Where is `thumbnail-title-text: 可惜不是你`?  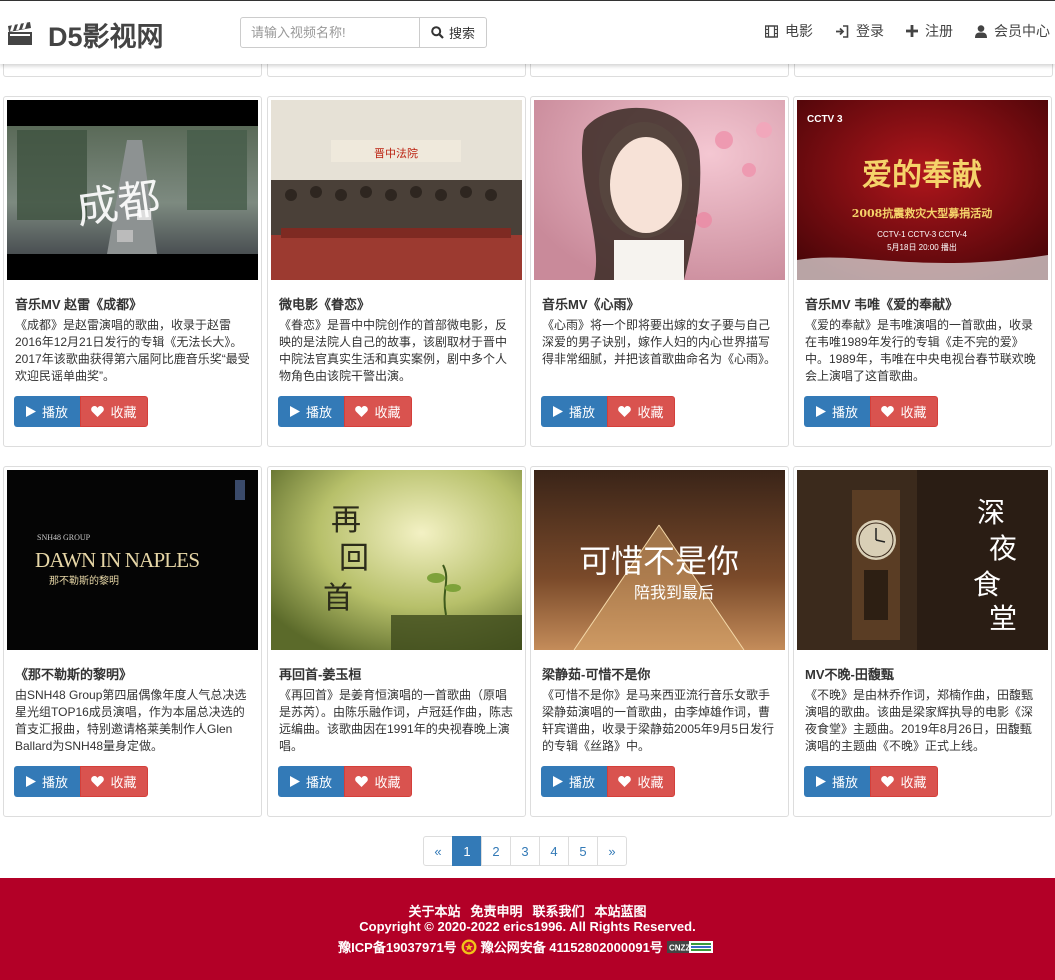 thumbnail-title-text: 可惜不是你 is located at coordinates (659, 561).